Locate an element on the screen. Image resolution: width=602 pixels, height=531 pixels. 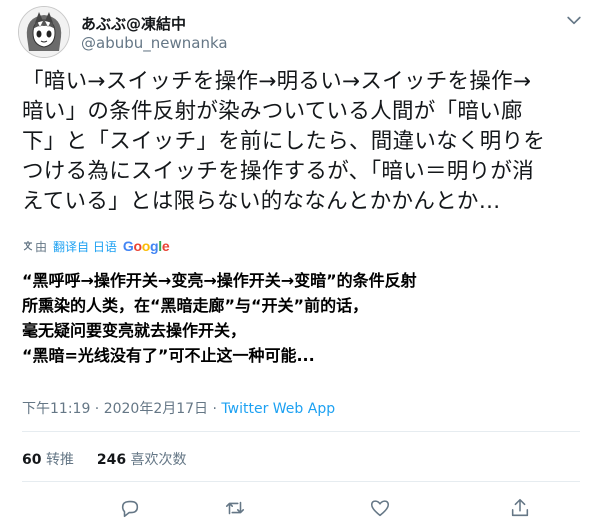
translation-label-prefix: 由 is located at coordinates (41, 246).